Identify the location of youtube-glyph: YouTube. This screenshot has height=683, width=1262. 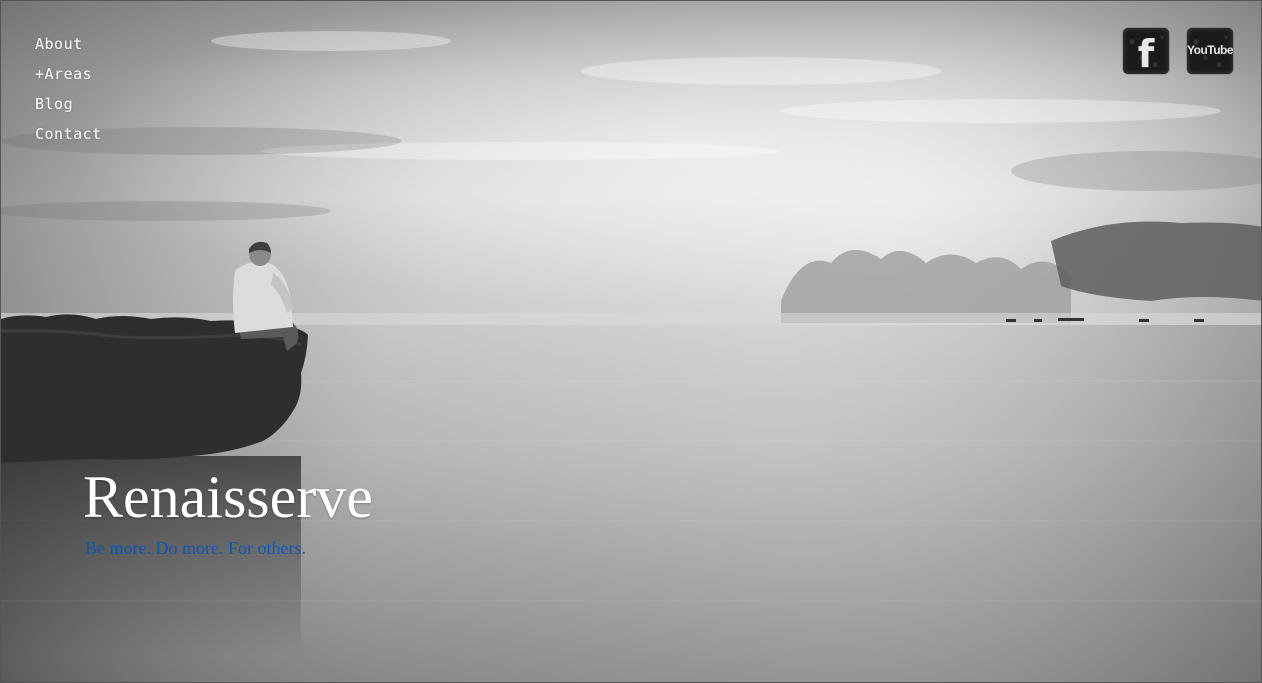
(1210, 50).